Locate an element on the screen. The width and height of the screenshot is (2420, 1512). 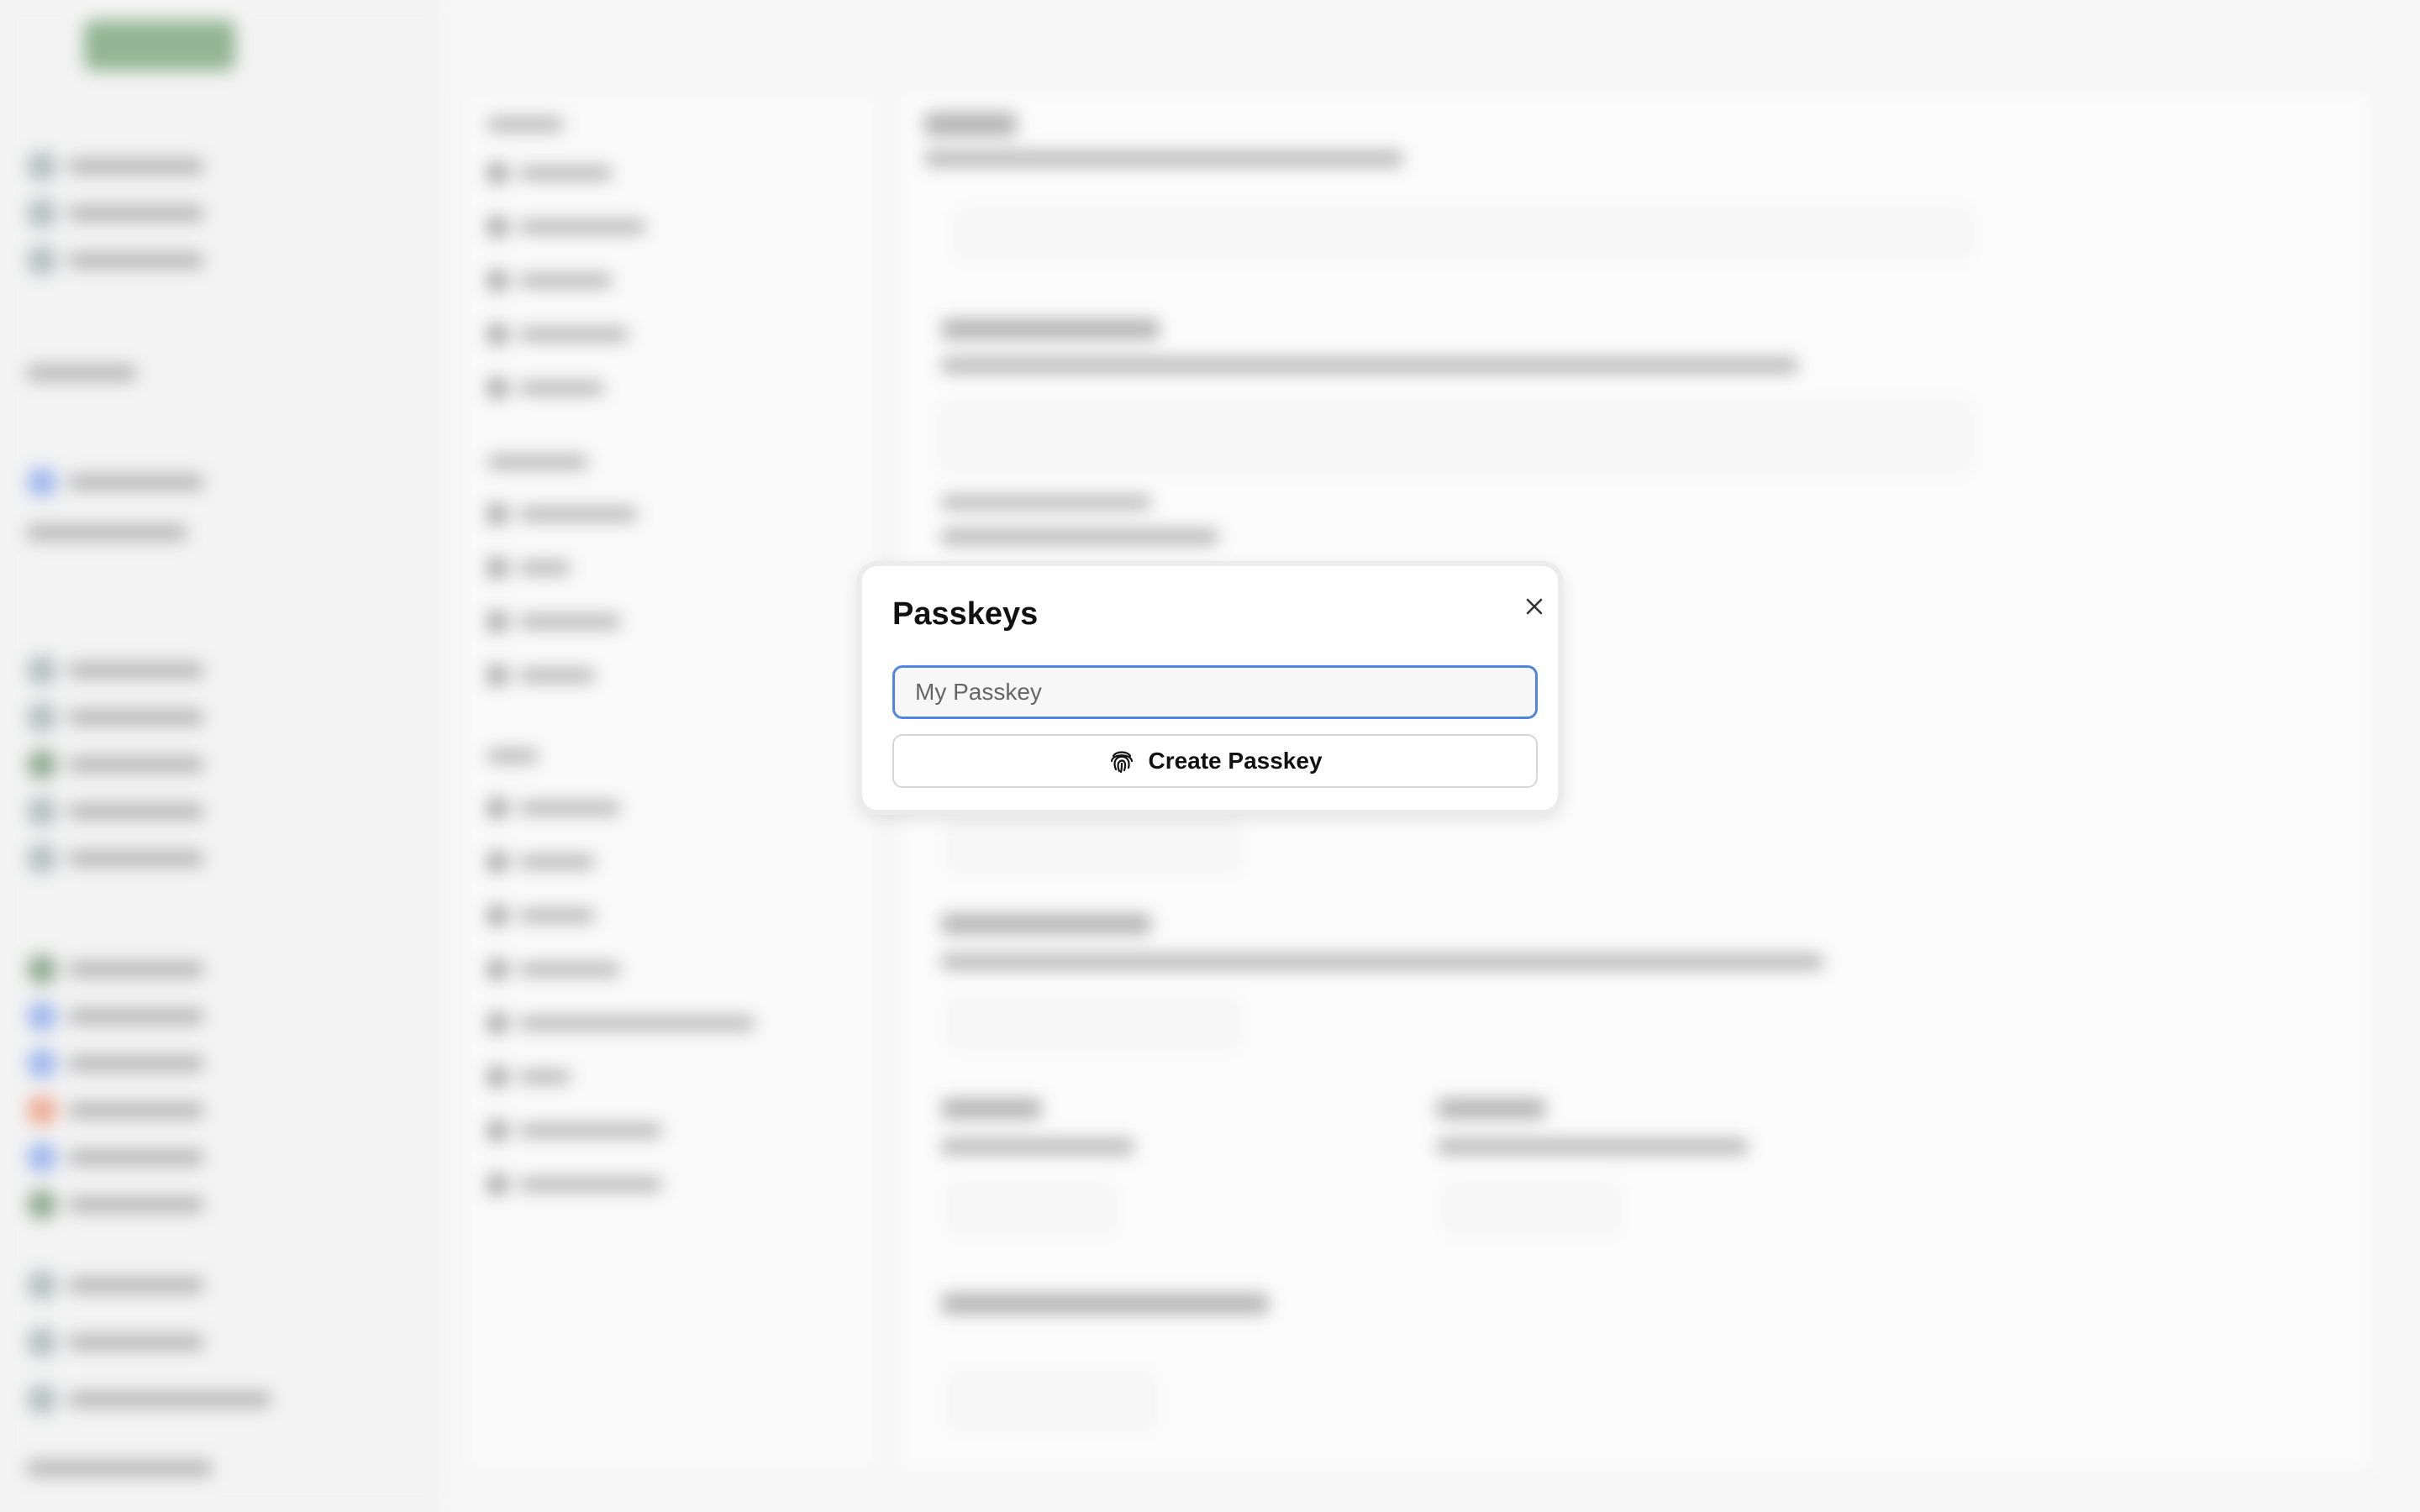
close-button is located at coordinates (1534, 606).